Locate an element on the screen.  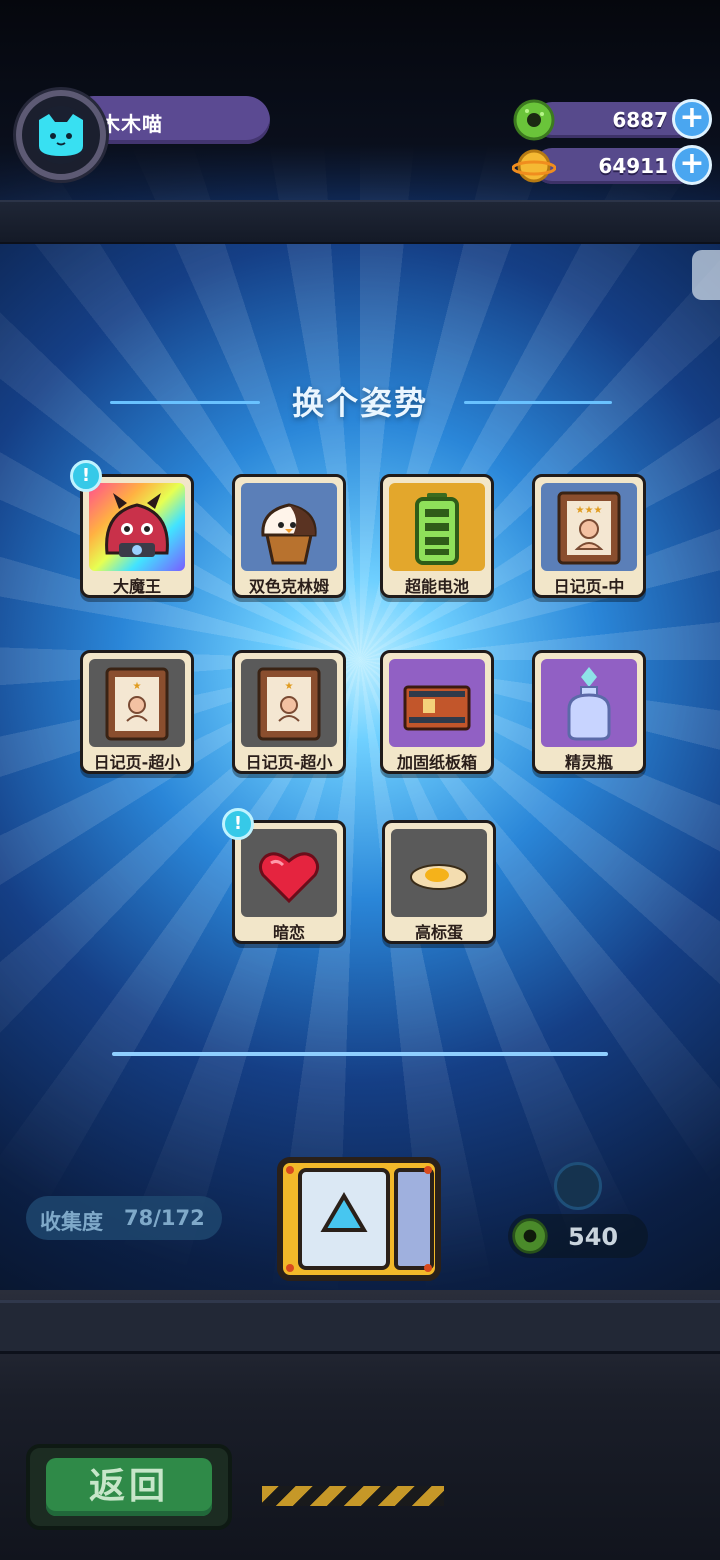
player-name: 木木喵 is located at coordinates (131, 124).